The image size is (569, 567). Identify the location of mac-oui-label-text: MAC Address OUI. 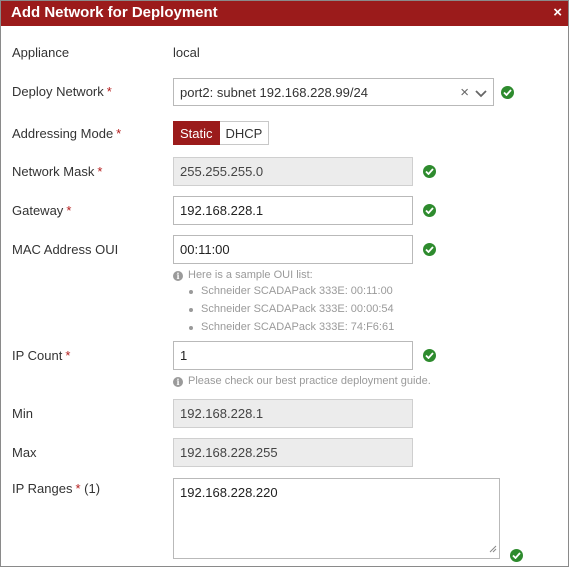
(65, 249).